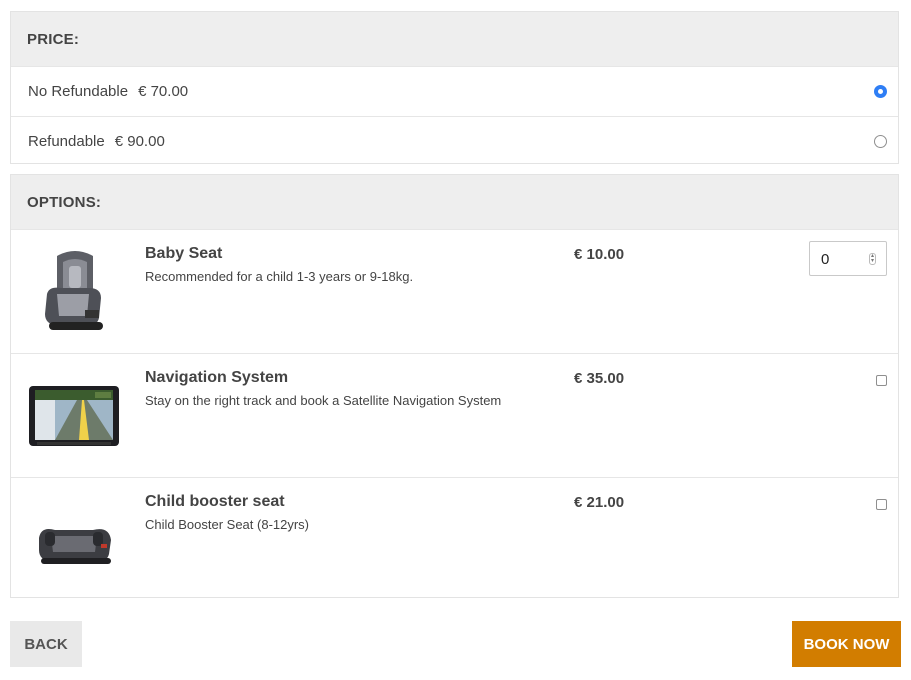 The width and height of the screenshot is (911, 680). I want to click on radio-no-refundable, so click(880, 91).